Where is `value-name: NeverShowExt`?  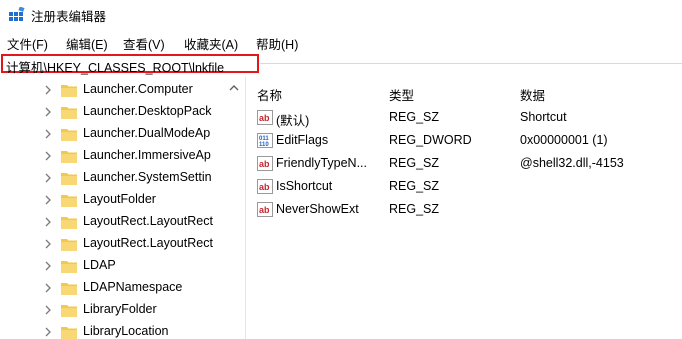 value-name: NeverShowExt is located at coordinates (317, 209).